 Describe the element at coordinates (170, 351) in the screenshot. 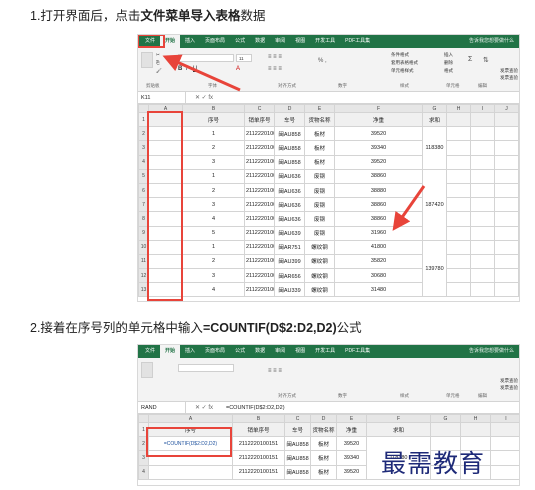

I see `ribbon-tab: 开始` at that location.